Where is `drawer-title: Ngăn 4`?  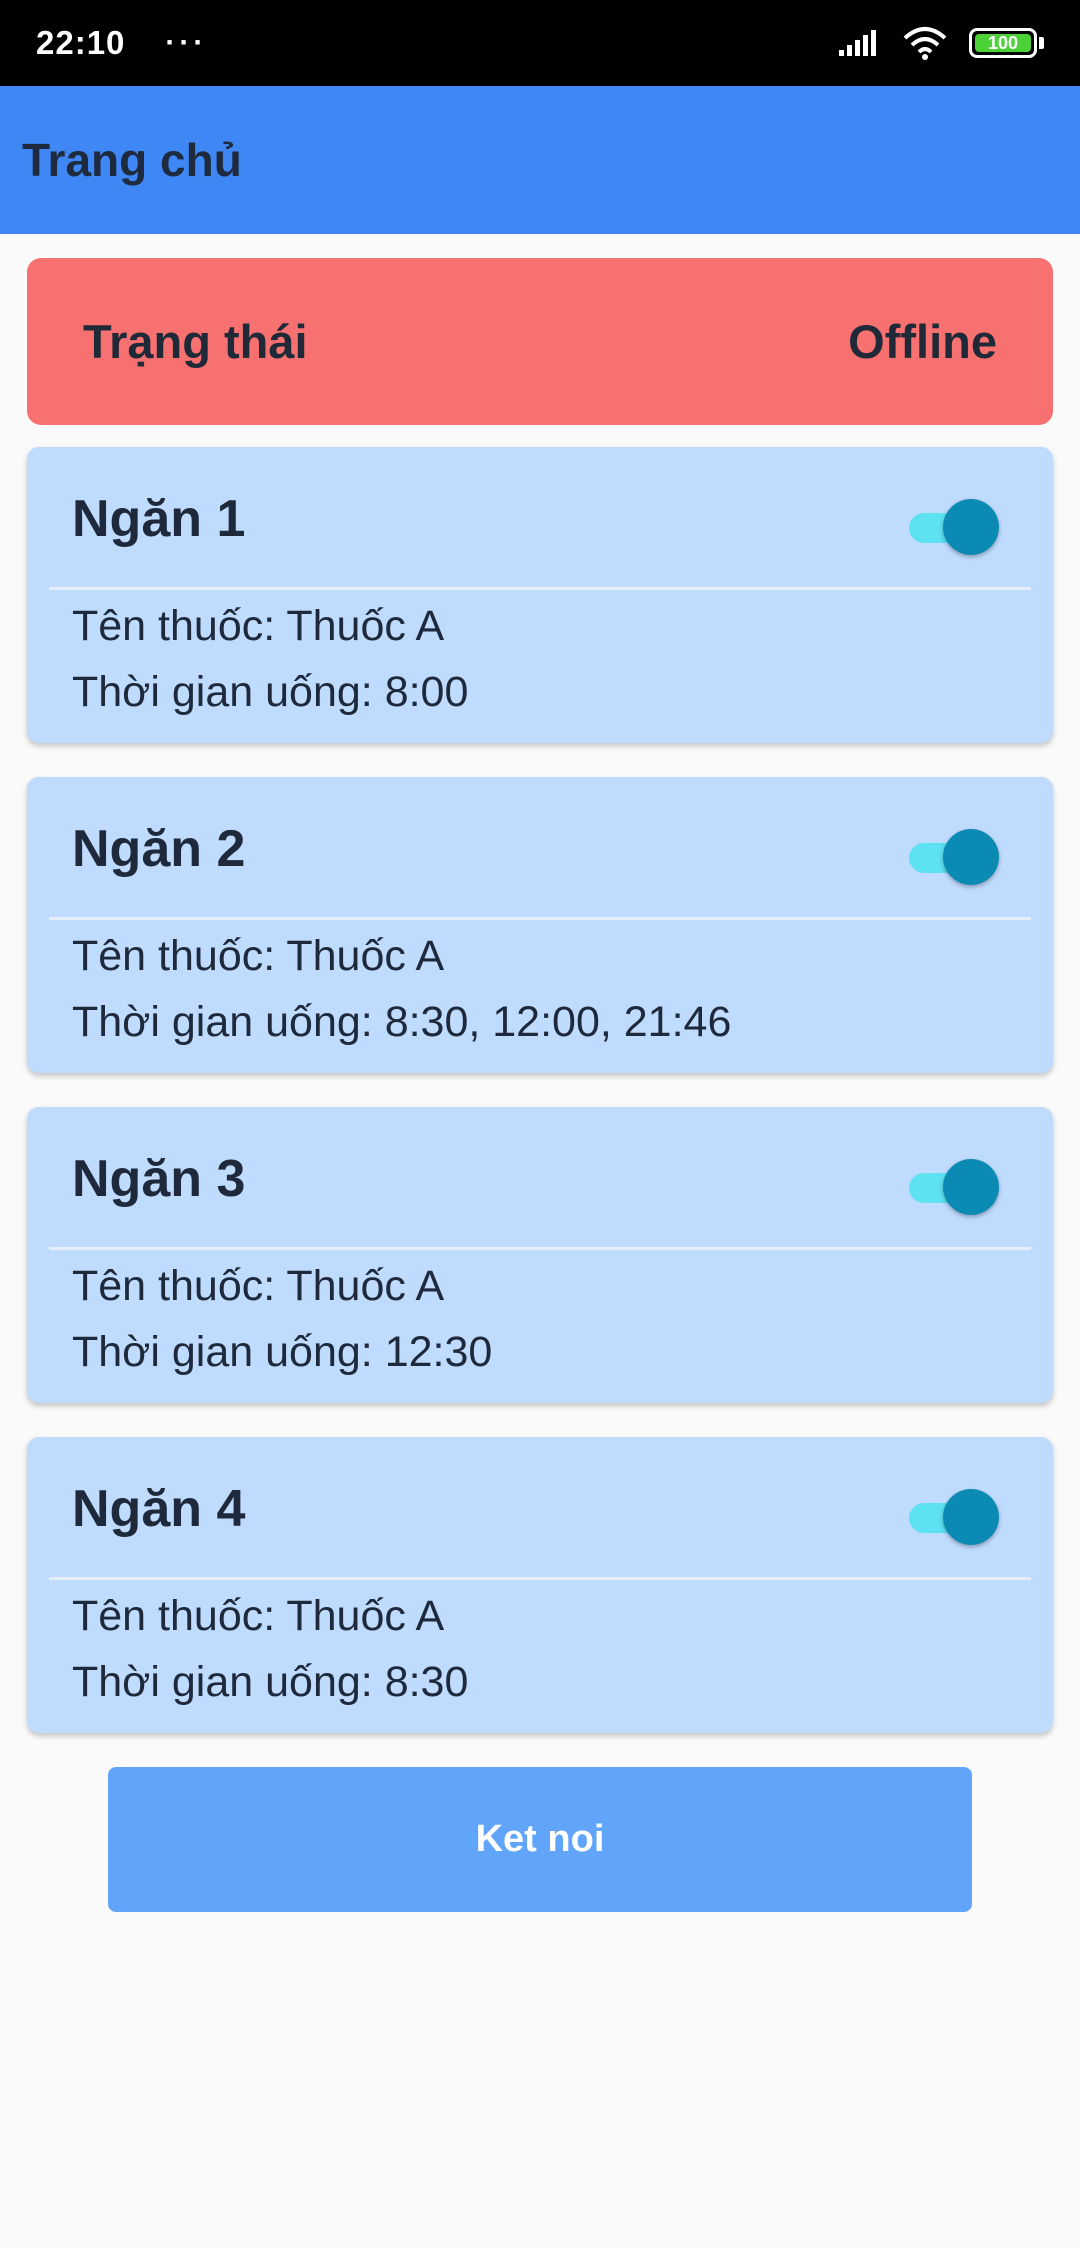 drawer-title: Ngăn 4 is located at coordinates (159, 1509).